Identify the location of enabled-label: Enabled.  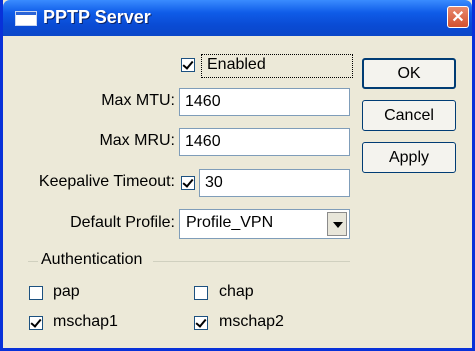
(236, 65).